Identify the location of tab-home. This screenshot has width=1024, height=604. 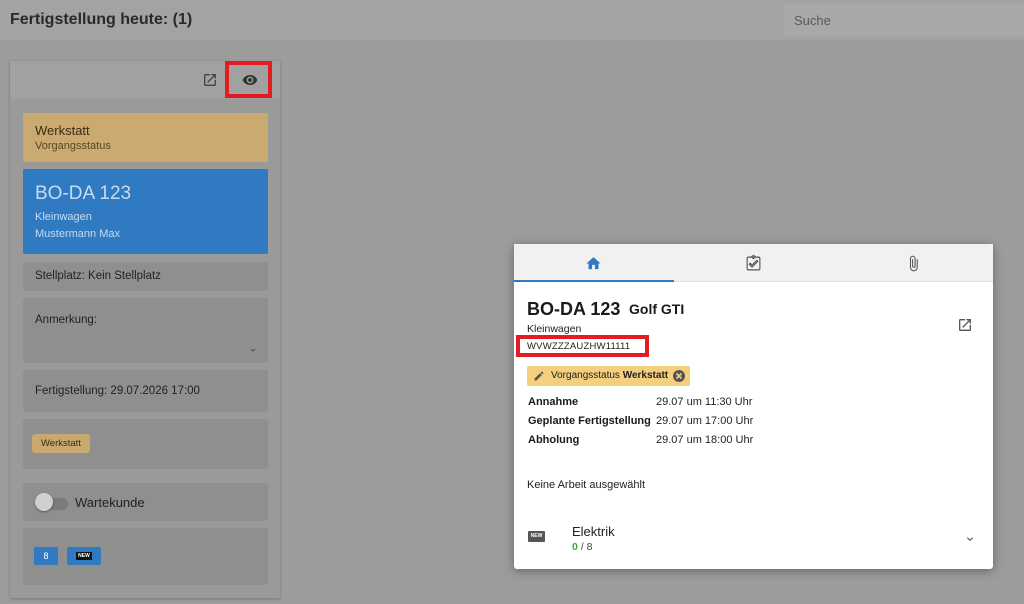
(594, 263).